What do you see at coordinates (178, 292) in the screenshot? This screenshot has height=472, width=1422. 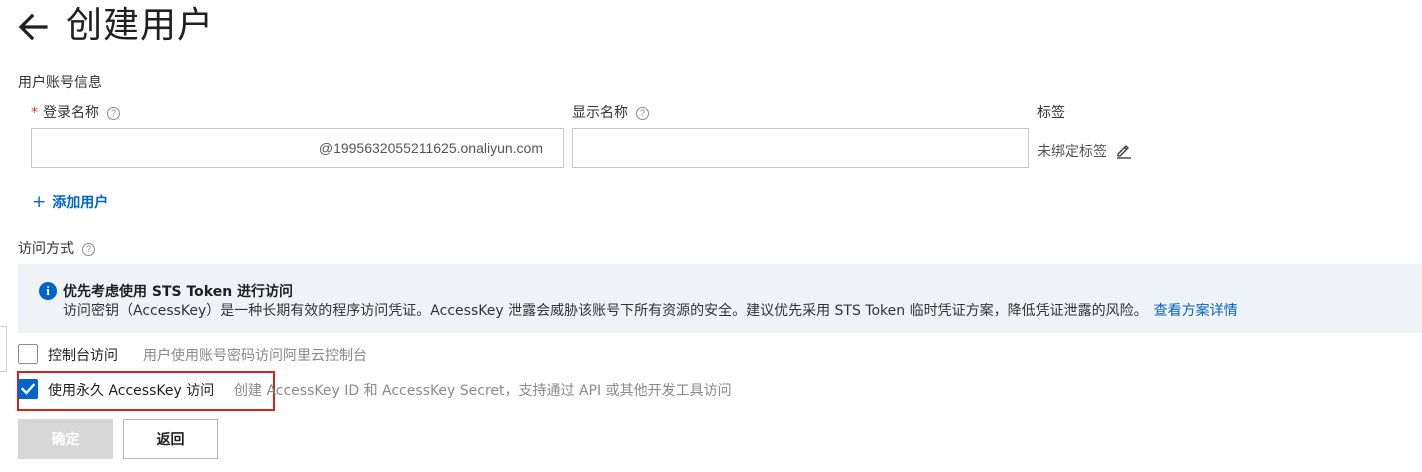 I see `notice-title: 优先考虑使用 STS Token 进行访问` at bounding box center [178, 292].